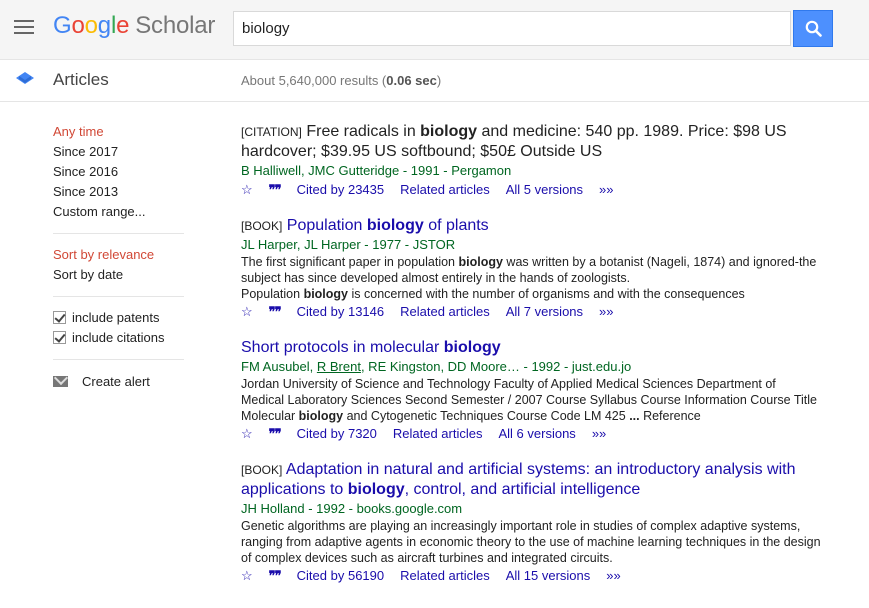  What do you see at coordinates (339, 366) in the screenshot?
I see `author-profile-link: R Brent` at bounding box center [339, 366].